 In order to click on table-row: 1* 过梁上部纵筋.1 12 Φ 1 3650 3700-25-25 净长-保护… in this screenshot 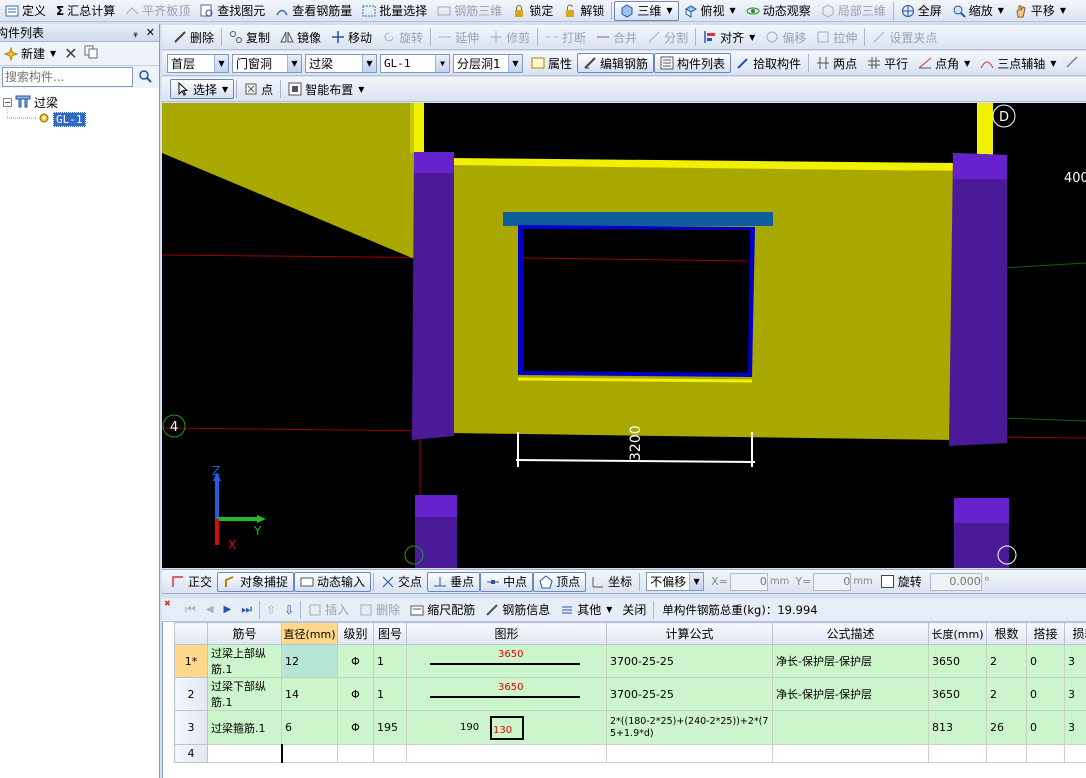, I will do `click(630, 661)`.